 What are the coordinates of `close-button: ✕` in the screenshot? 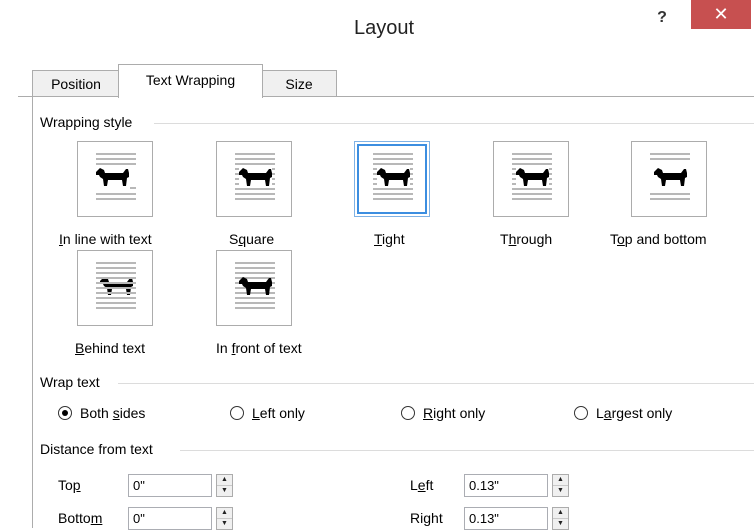 It's located at (721, 14).